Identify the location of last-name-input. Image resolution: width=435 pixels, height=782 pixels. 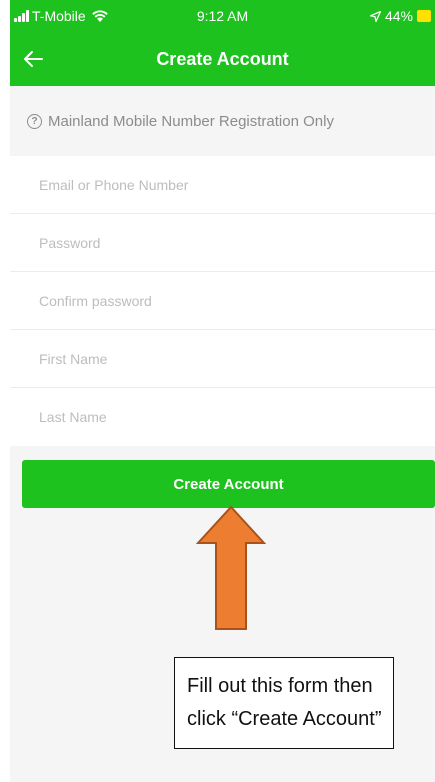
(222, 417).